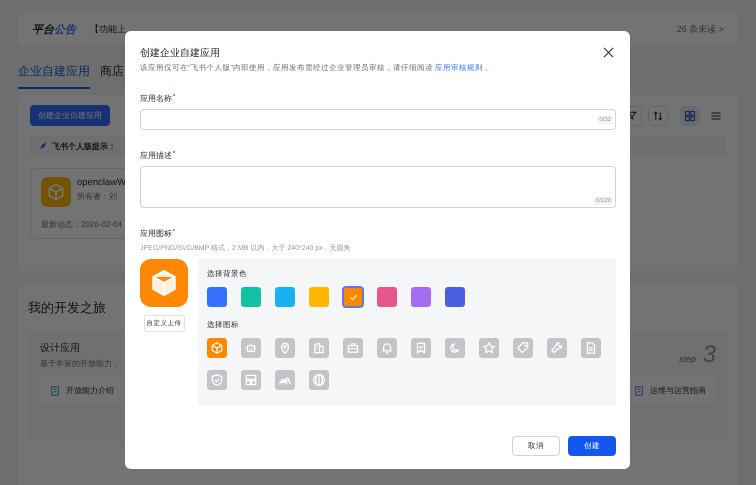 The height and width of the screenshot is (485, 756). Describe the element at coordinates (378, 98) in the screenshot. I see `field-label: 应用名称` at that location.